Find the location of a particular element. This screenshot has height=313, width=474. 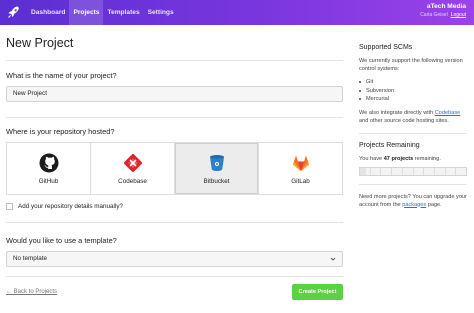

logout-link: Logout is located at coordinates (458, 15).